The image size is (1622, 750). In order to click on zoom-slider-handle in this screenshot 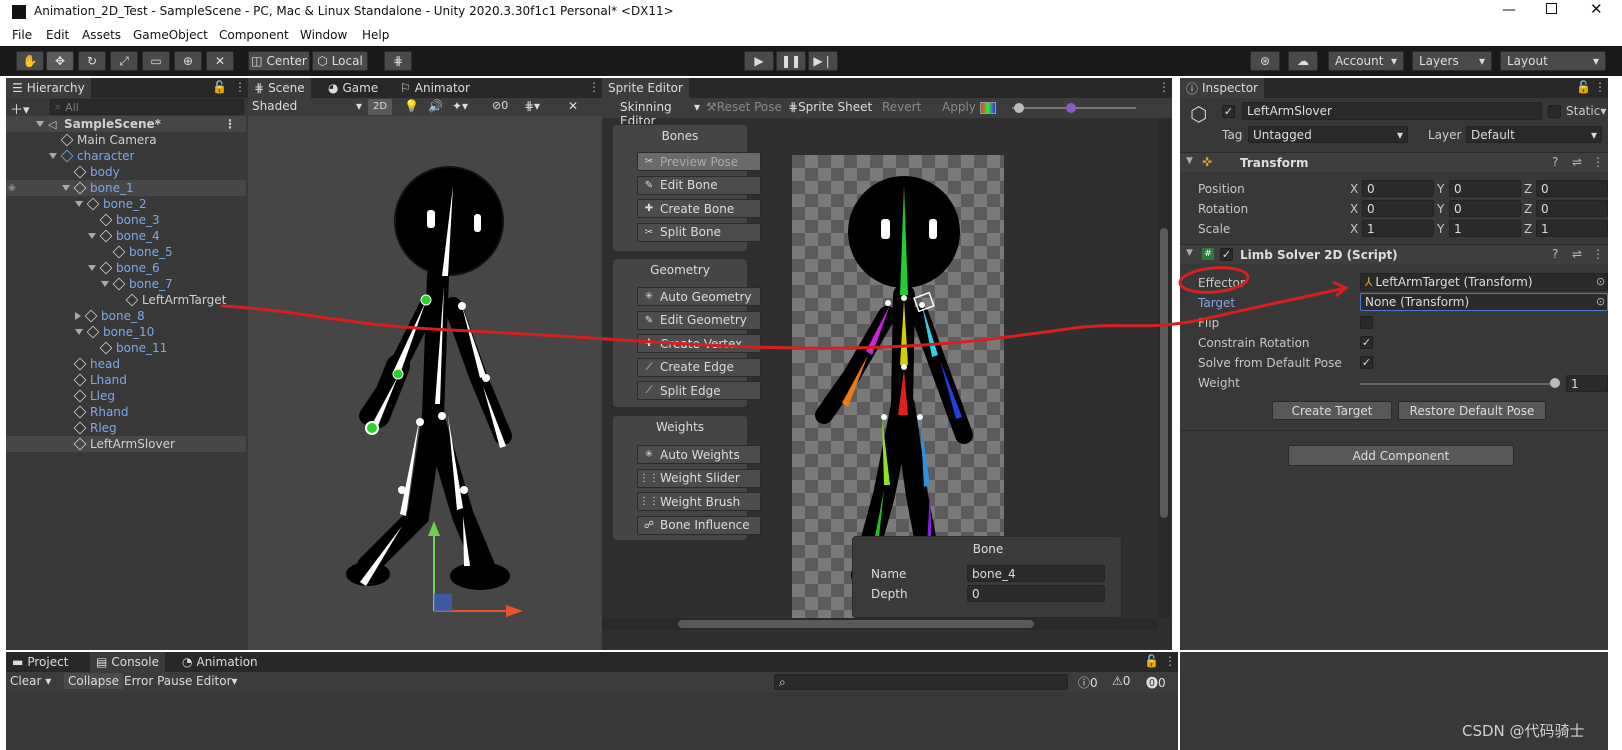, I will do `click(1019, 108)`.